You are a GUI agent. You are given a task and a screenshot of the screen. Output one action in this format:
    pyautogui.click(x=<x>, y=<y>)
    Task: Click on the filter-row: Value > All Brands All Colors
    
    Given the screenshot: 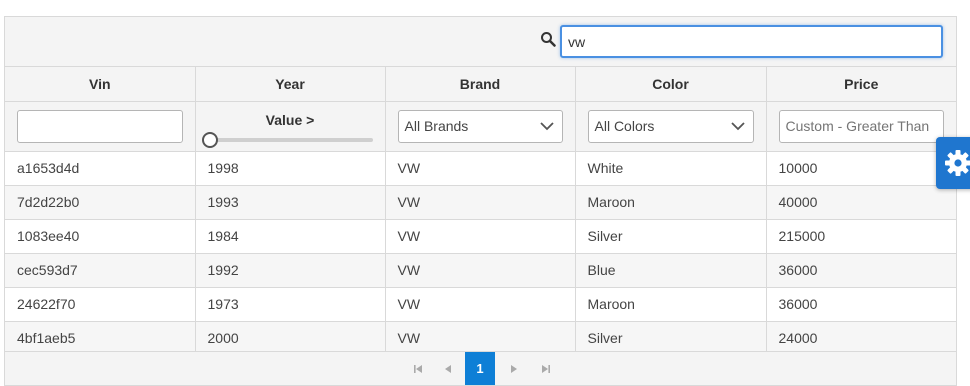 What is the action you would take?
    pyautogui.click(x=480, y=126)
    